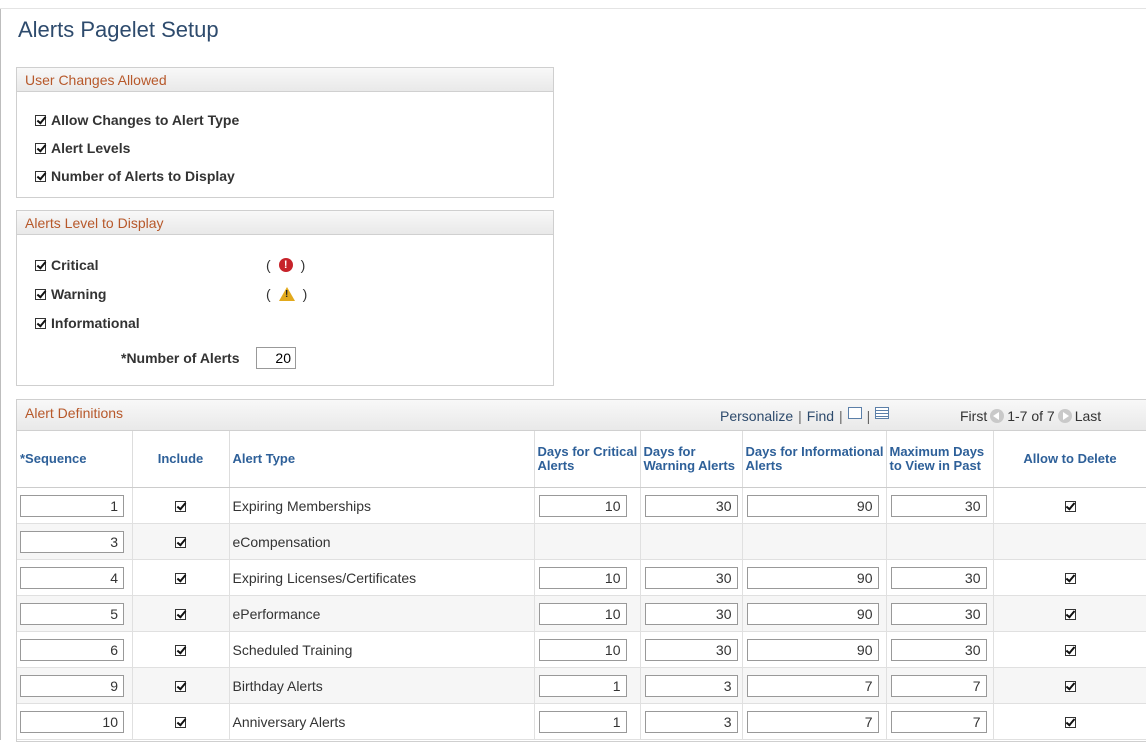 The image size is (1146, 742). What do you see at coordinates (40, 120) in the screenshot?
I see `allow-alert-type-checkbox` at bounding box center [40, 120].